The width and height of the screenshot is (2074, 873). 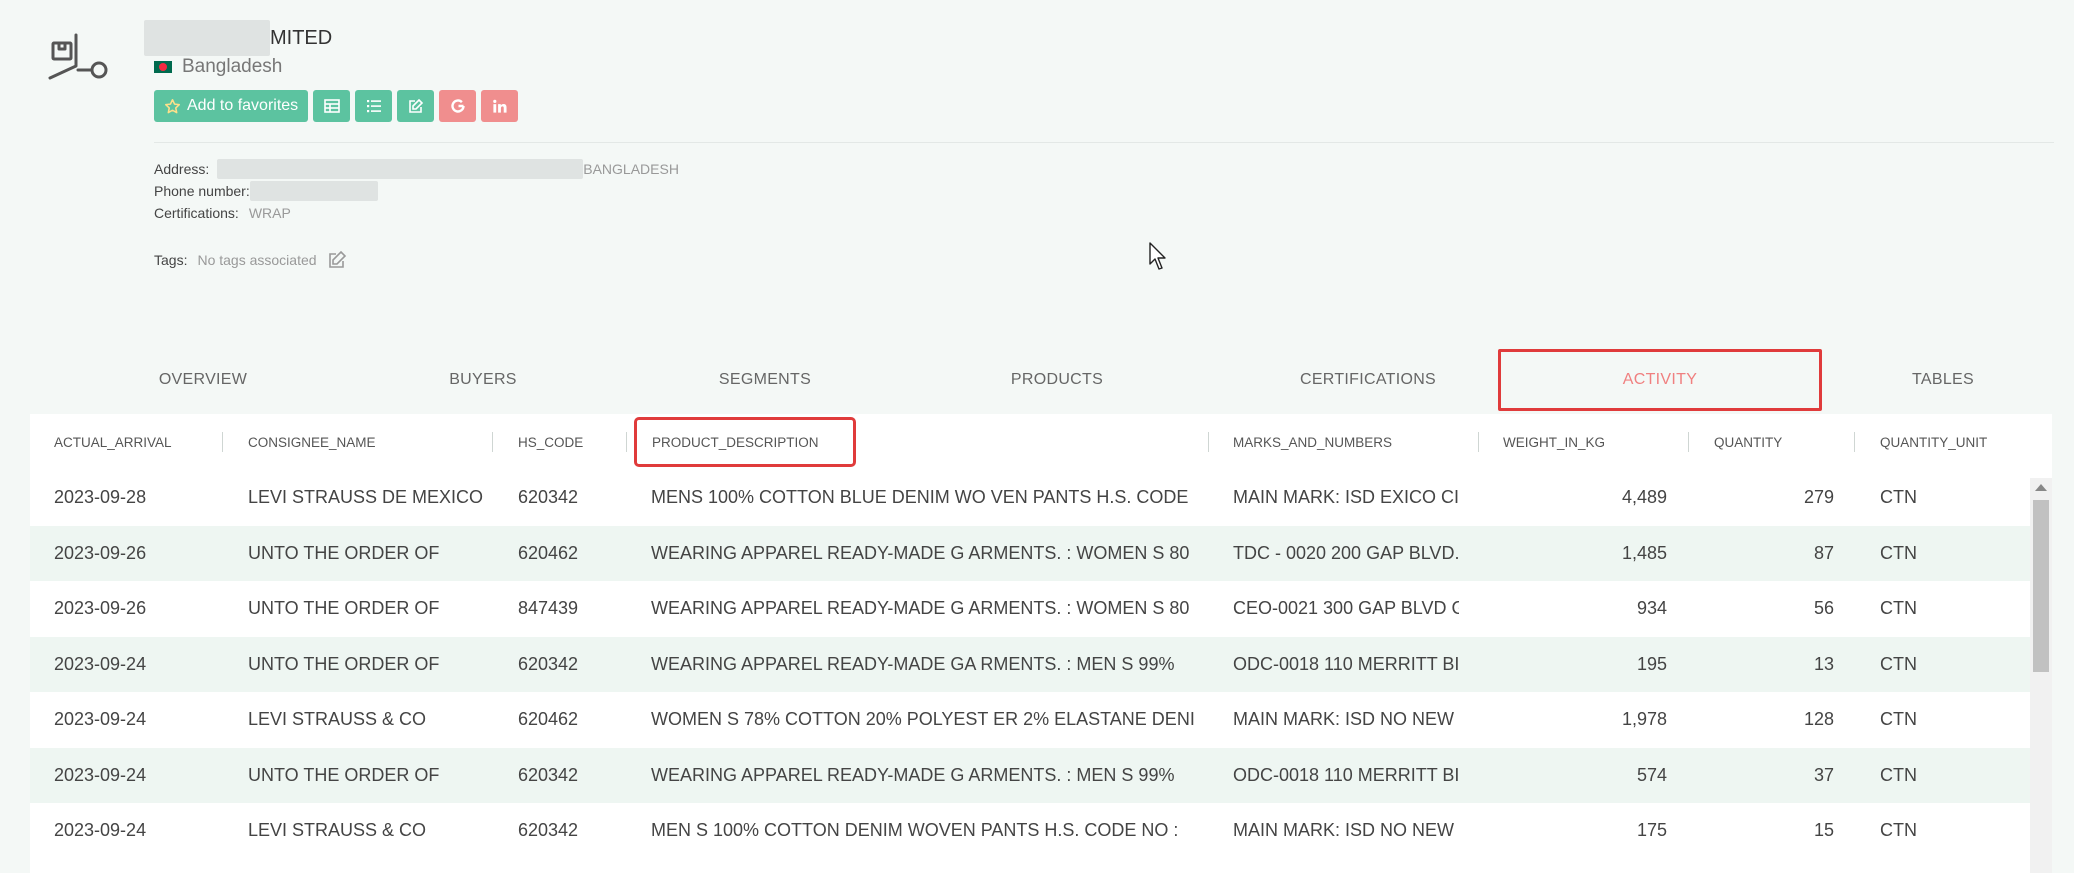 I want to click on column-header-weight-in-kg: WEIGHT_IN_KG, so click(x=1554, y=442).